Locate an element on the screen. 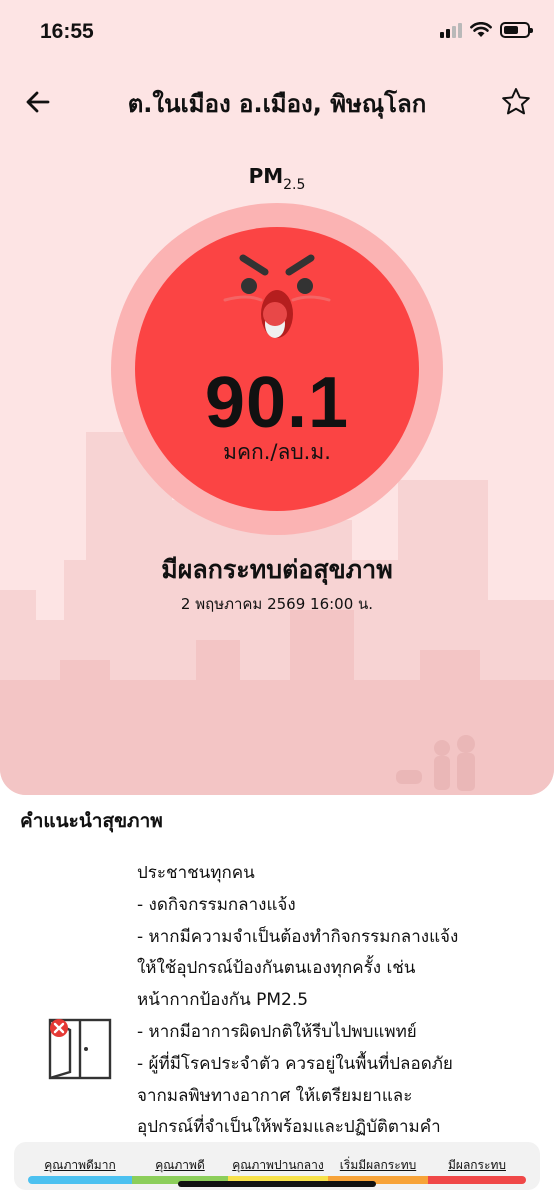  legend-label: คุณภาพปานกลาง is located at coordinates (278, 1165).